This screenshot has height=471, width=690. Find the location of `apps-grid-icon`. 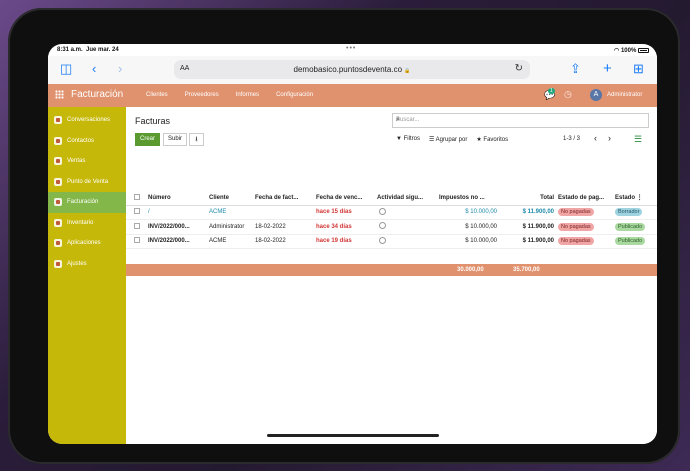

apps-grid-icon is located at coordinates (59, 94).